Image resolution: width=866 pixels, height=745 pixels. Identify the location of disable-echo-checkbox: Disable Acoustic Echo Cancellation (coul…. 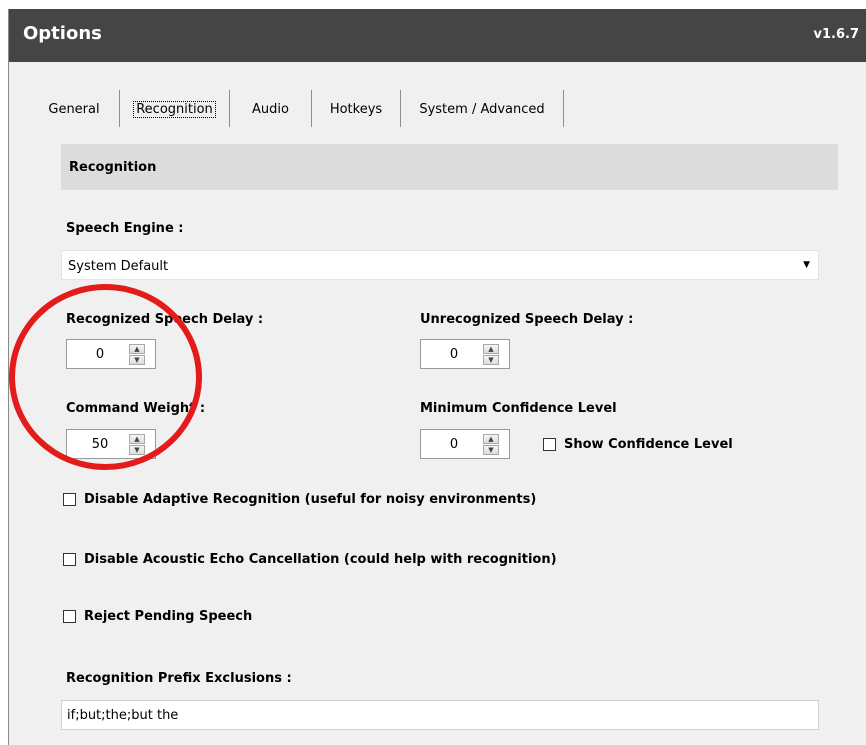
(310, 559).